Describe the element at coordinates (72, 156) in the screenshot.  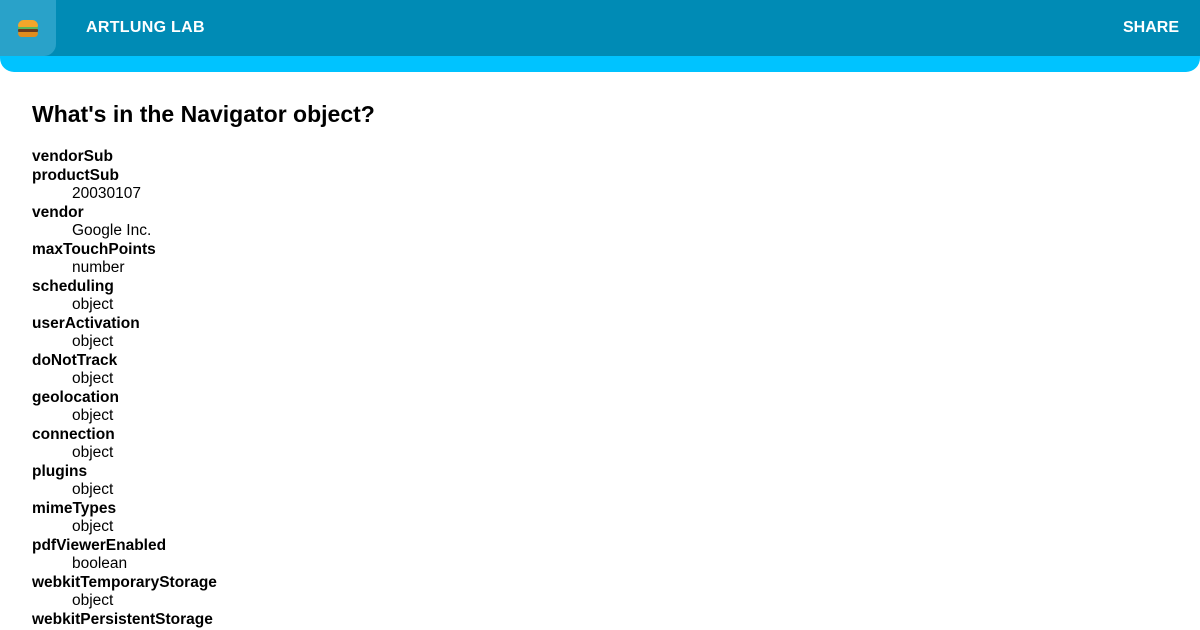
I see `property-name: vendorSub` at that location.